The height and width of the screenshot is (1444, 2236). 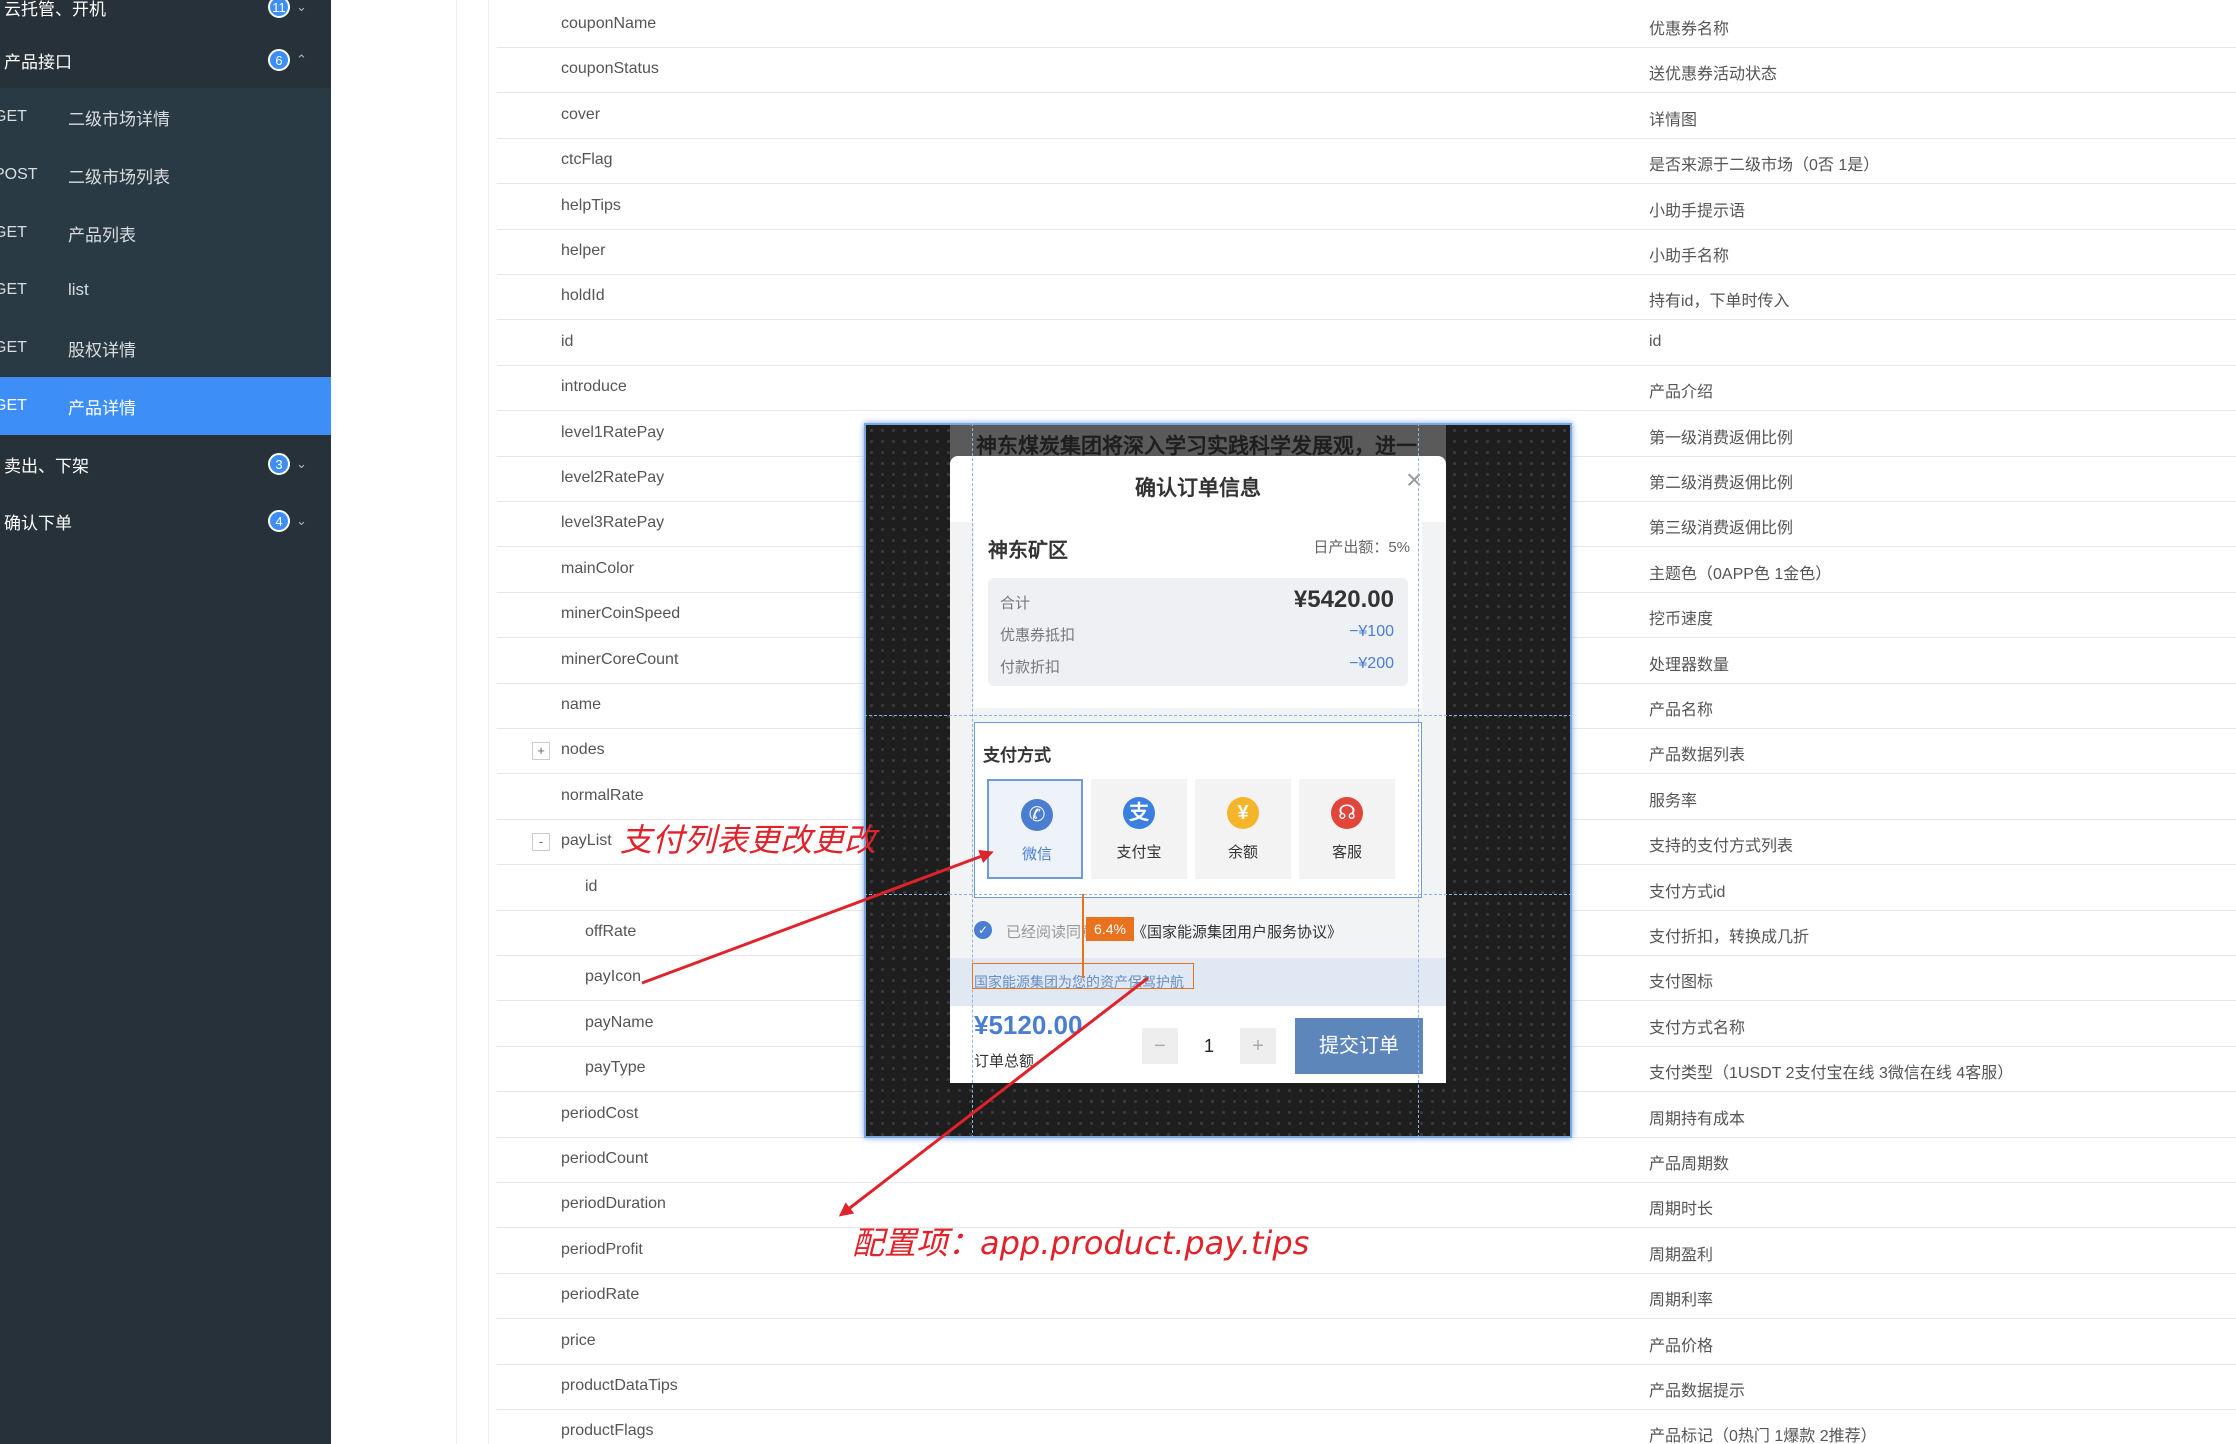 I want to click on config-annotation: 配置项：app.product.pay.tips, so click(x=1081, y=1243).